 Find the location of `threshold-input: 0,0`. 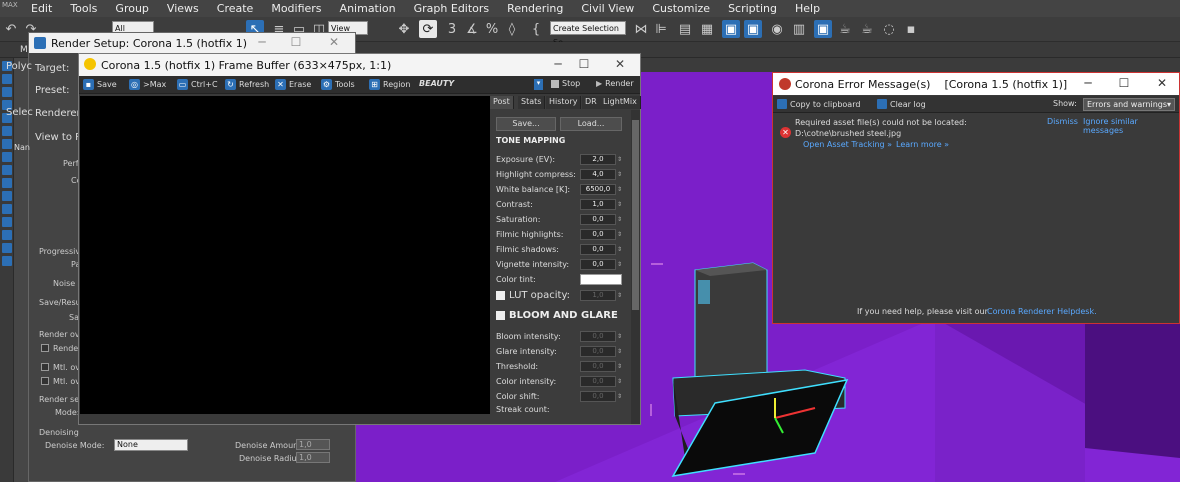

threshold-input: 0,0 is located at coordinates (598, 366).